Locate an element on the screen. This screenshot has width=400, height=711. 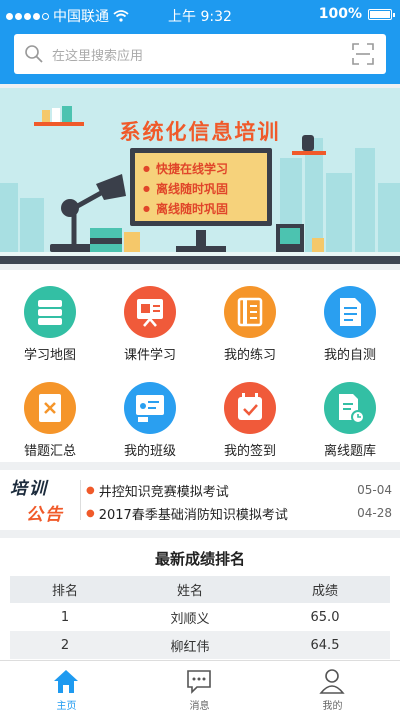
search-input: 在这里搜索应用 is located at coordinates (202, 54).